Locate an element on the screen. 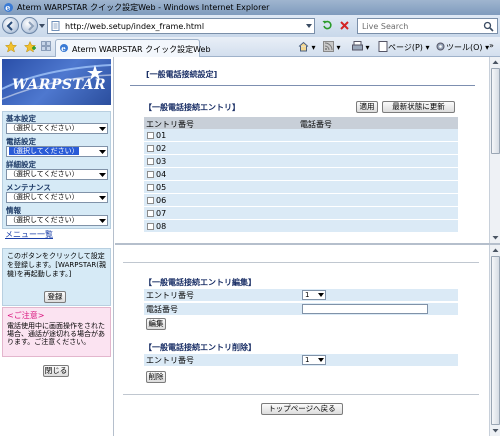  tab-current: e Aterm WARPSTAR クイック設定Web is located at coordinates (133, 48).